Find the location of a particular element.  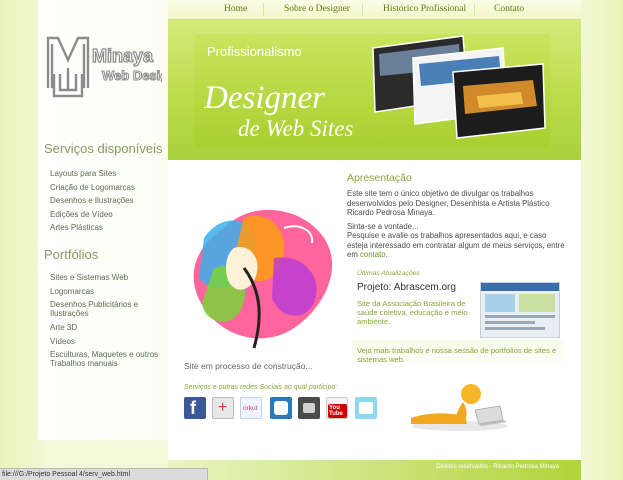

nav-home: Home is located at coordinates (235, 9).